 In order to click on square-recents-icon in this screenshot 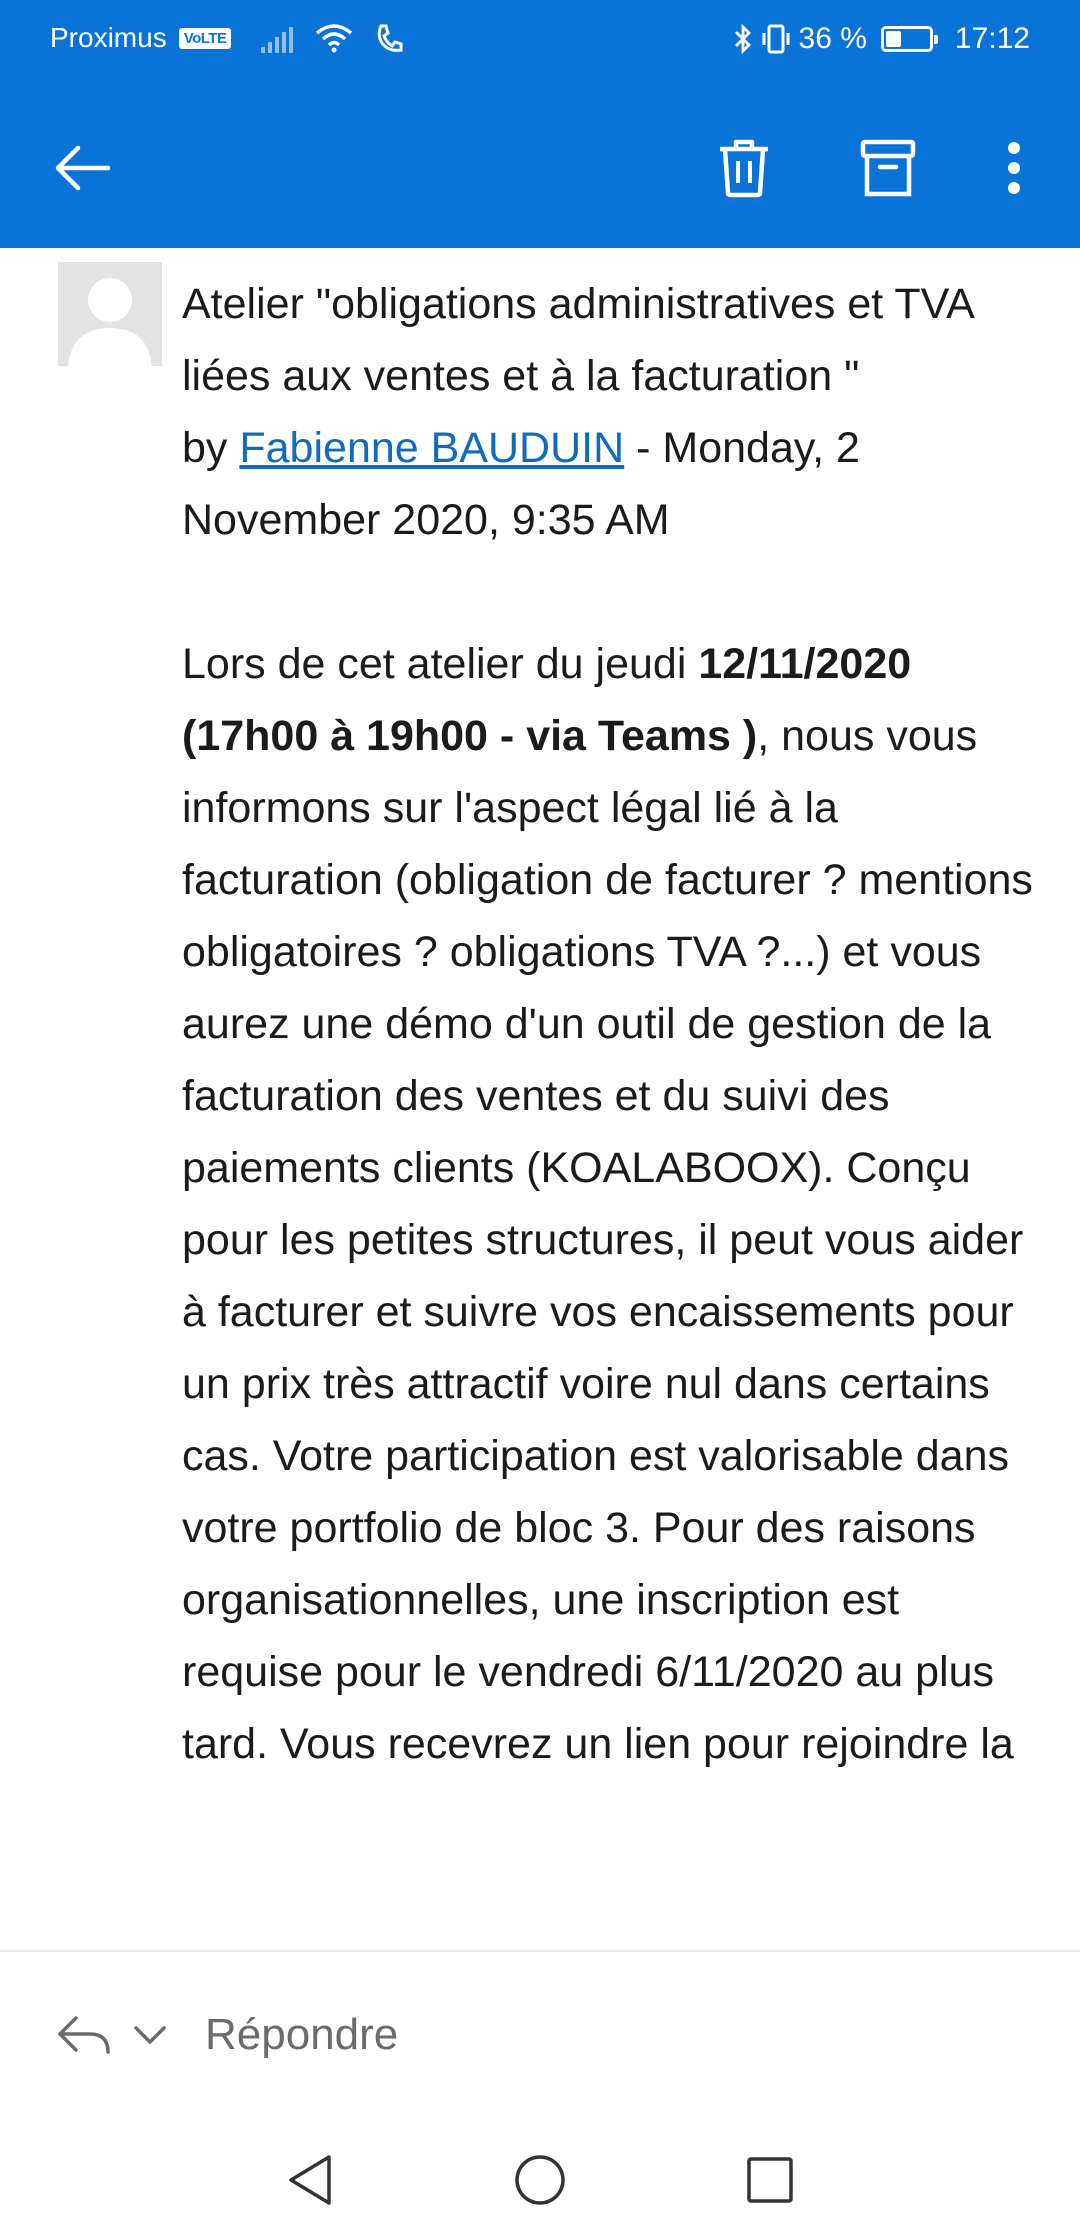, I will do `click(770, 2180)`.